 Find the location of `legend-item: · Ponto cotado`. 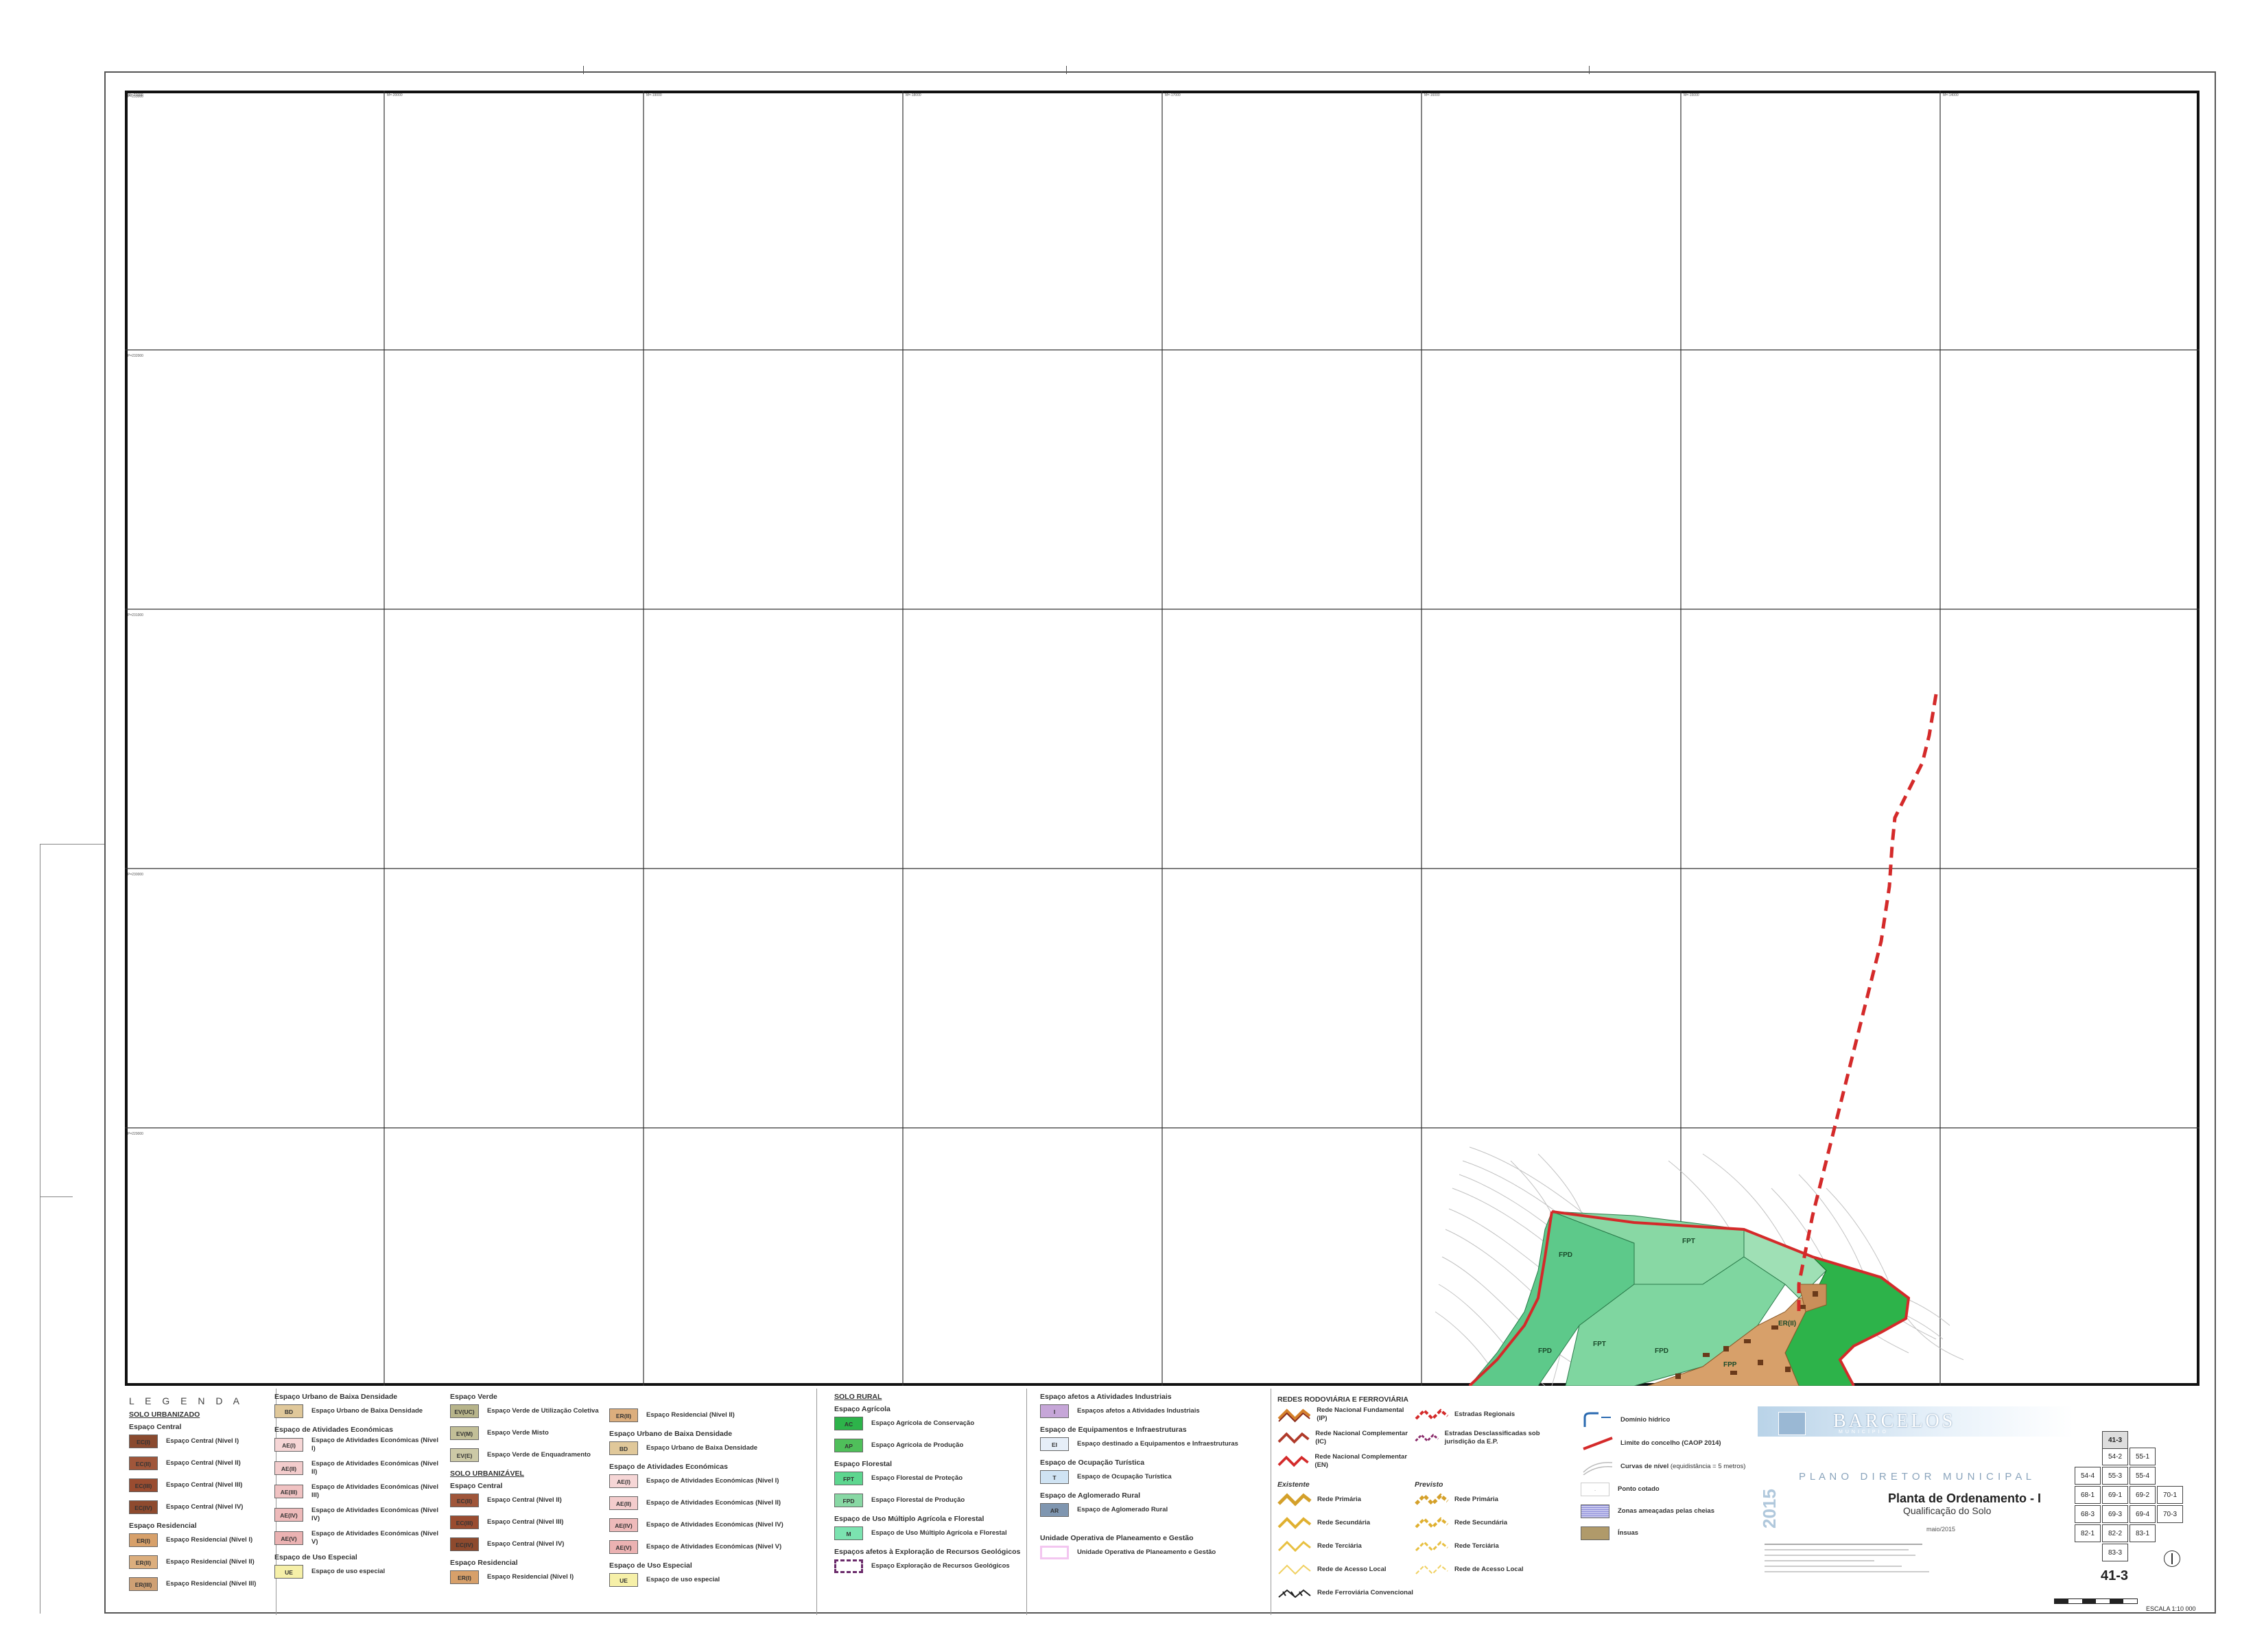

legend-item: · Ponto cotado is located at coordinates (1670, 1489).